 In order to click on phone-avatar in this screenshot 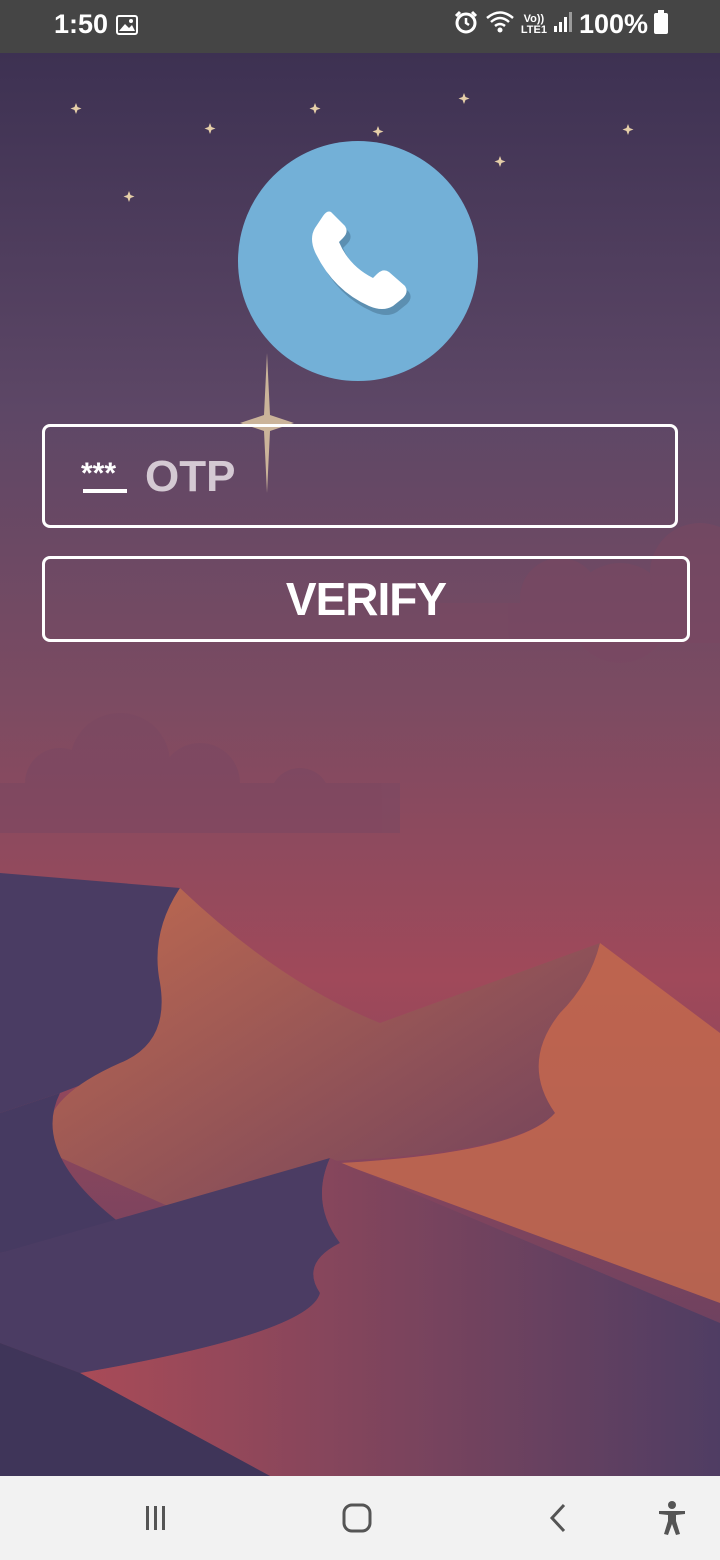, I will do `click(358, 261)`.